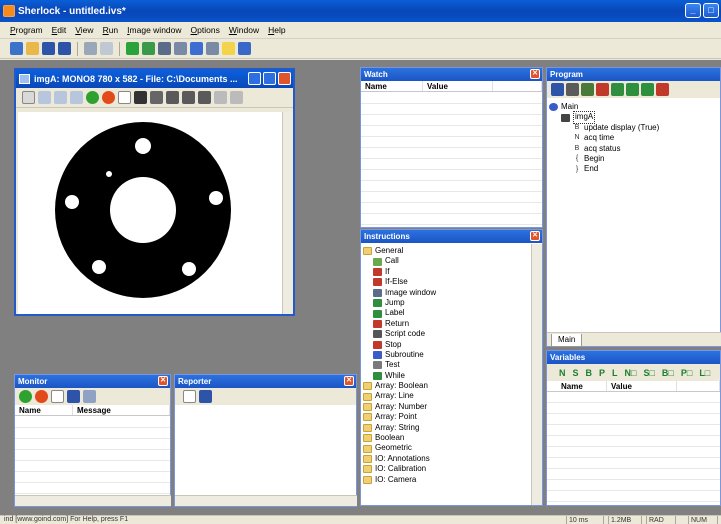 The width and height of the screenshot is (721, 524). What do you see at coordinates (266, 500) in the screenshot?
I see `reporter-horizontal-scrollbar` at bounding box center [266, 500].